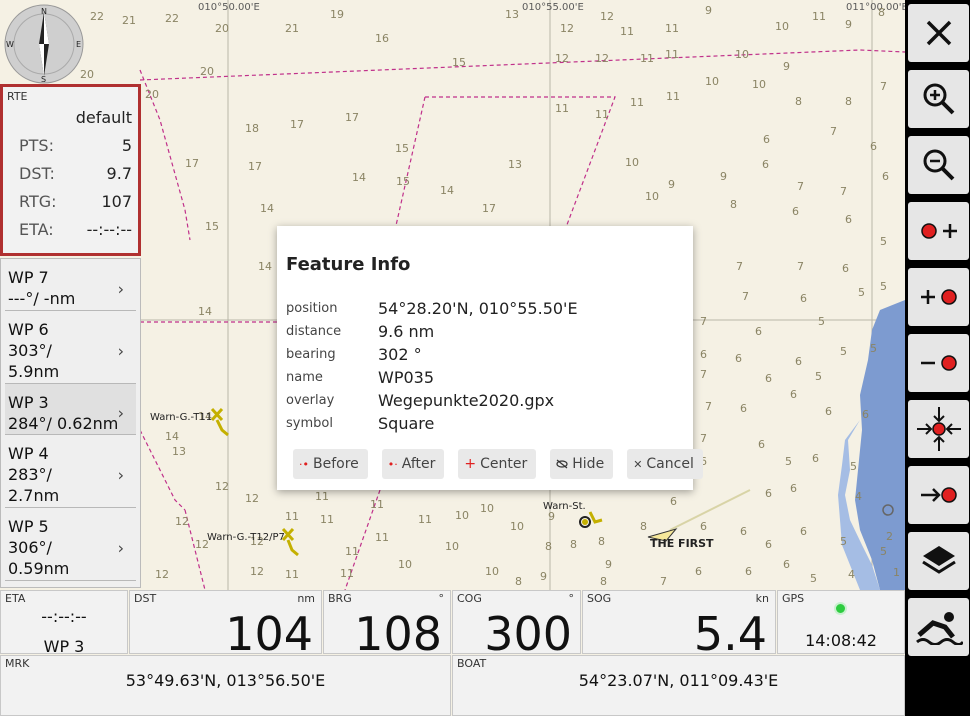 This screenshot has height=716, width=970. Describe the element at coordinates (665, 464) in the screenshot. I see `cancel-button: ✕ Cancel` at that location.